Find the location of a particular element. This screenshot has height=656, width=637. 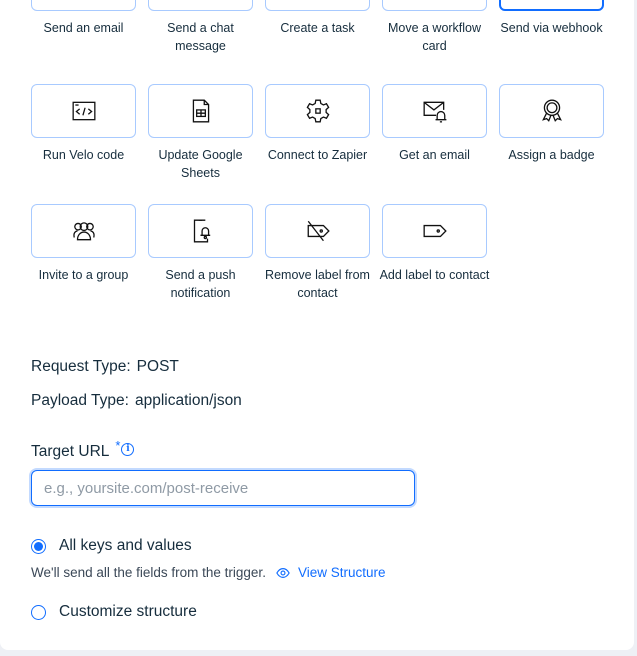

action-send-push-notification: Send a push notification is located at coordinates (200, 253).